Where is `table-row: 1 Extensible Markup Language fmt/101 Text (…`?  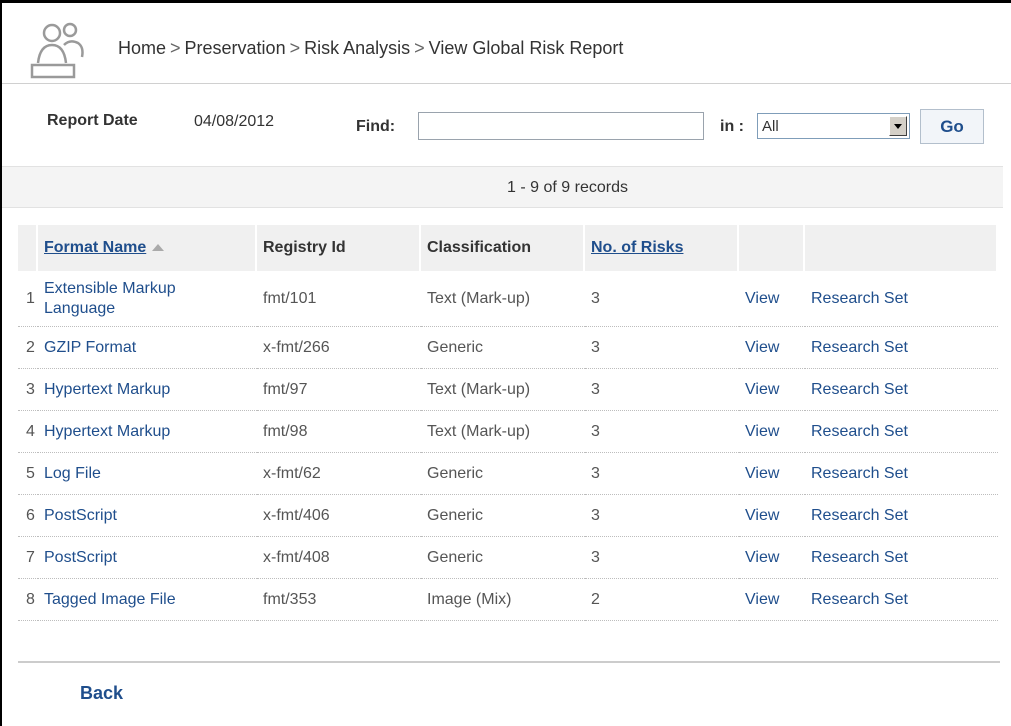
table-row: 1 Extensible Markup Language fmt/101 Text (… is located at coordinates (508, 299).